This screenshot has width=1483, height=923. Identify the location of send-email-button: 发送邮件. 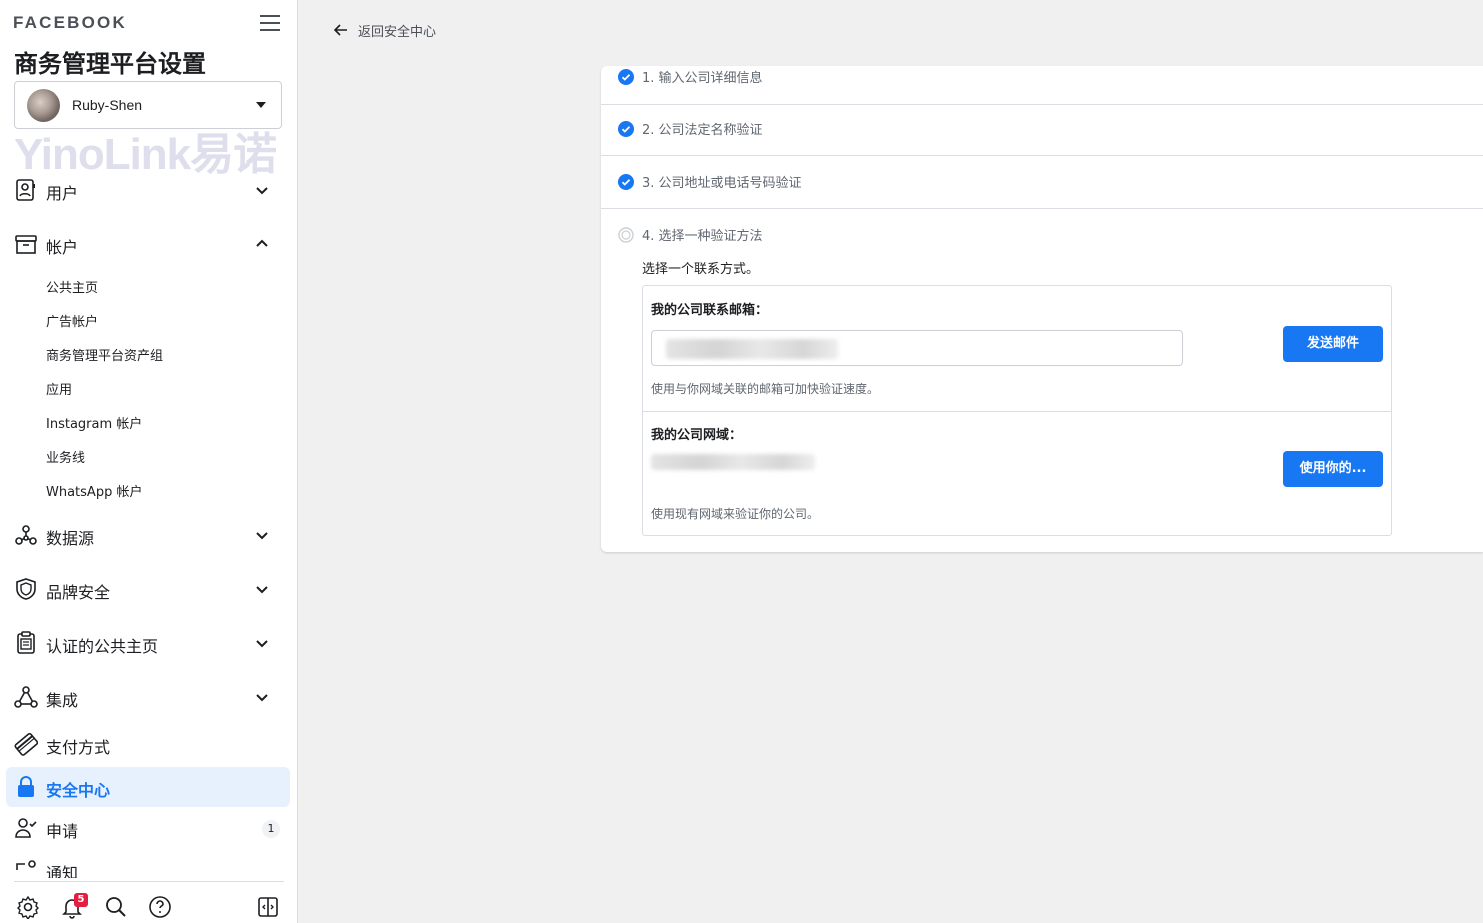
(1333, 344).